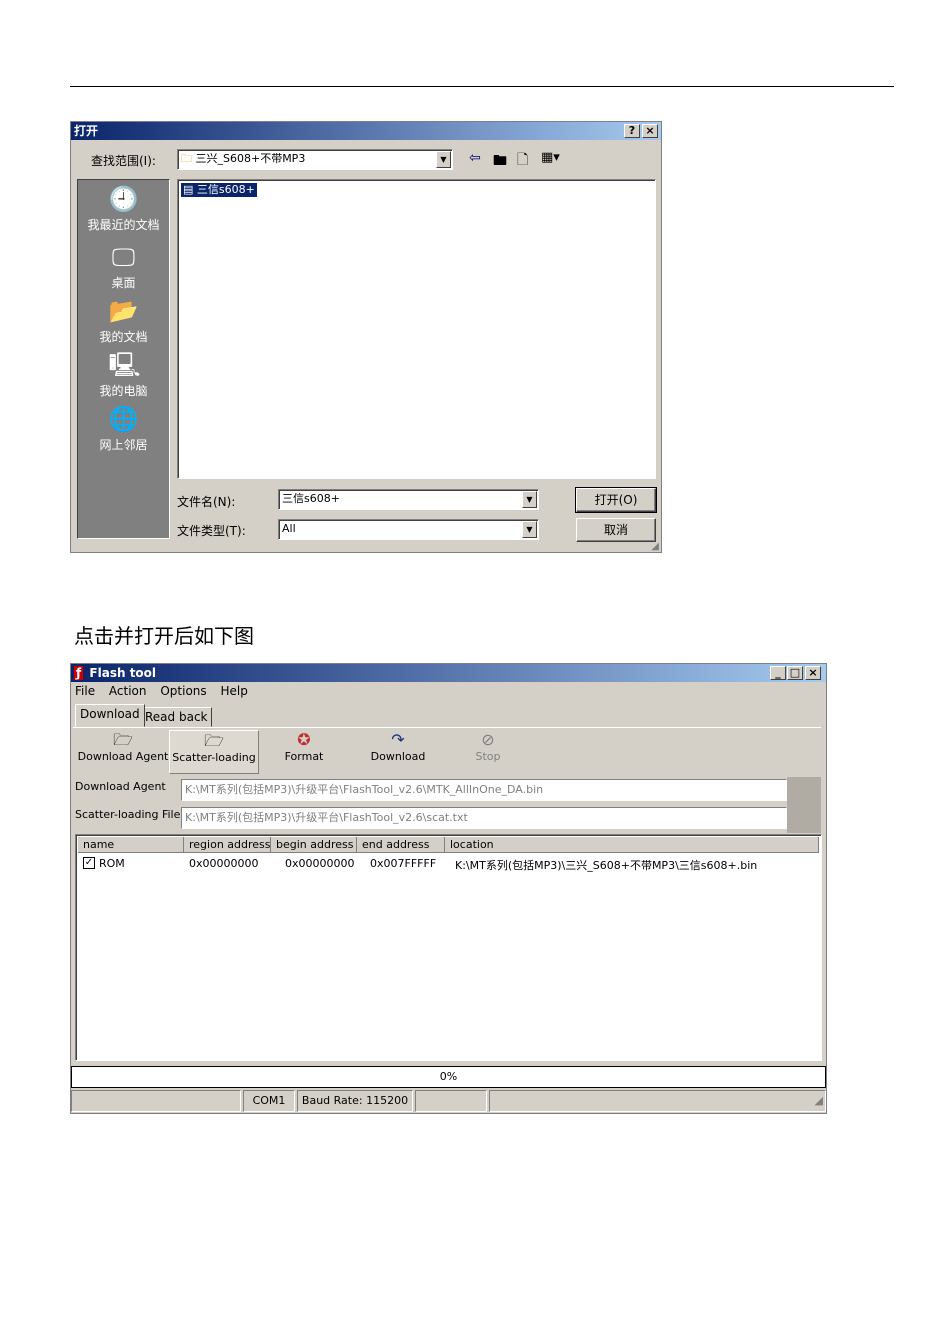 Image resolution: width=950 pixels, height=1344 pixels. Describe the element at coordinates (123, 225) in the screenshot. I see `place-label: 我最近的文档` at that location.